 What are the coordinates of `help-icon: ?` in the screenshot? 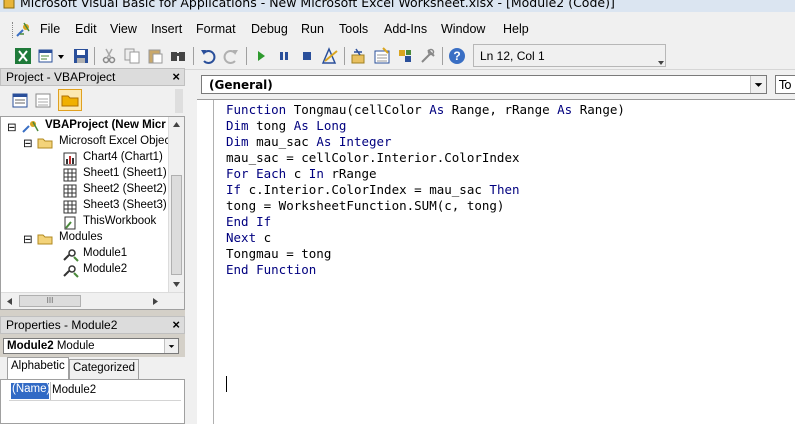 It's located at (457, 56).